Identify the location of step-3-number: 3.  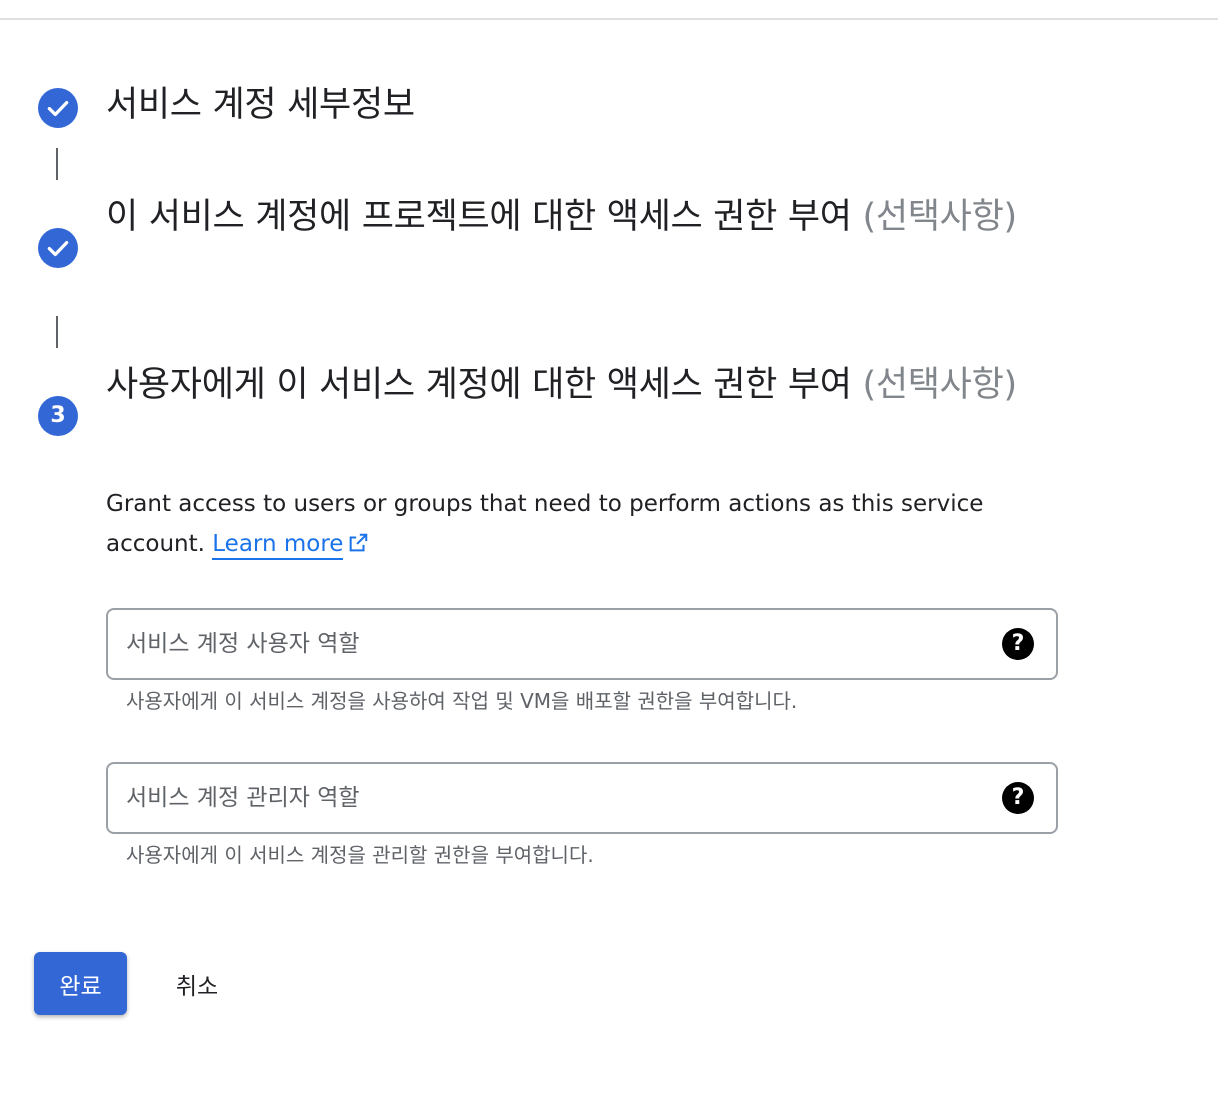
(58, 415).